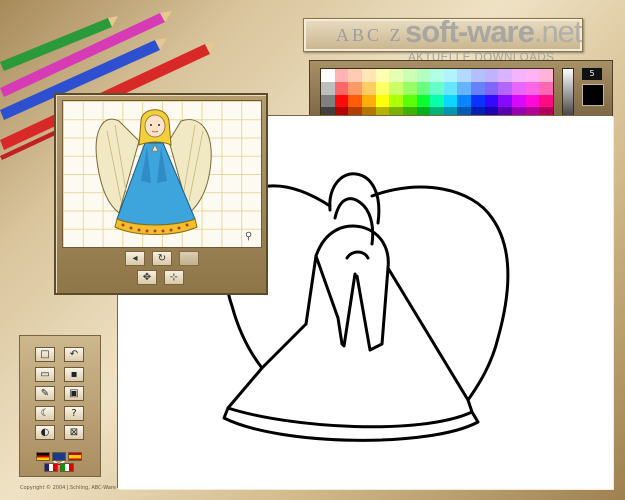 This screenshot has height=500, width=625. I want to click on flag-english-icon, so click(59, 460).